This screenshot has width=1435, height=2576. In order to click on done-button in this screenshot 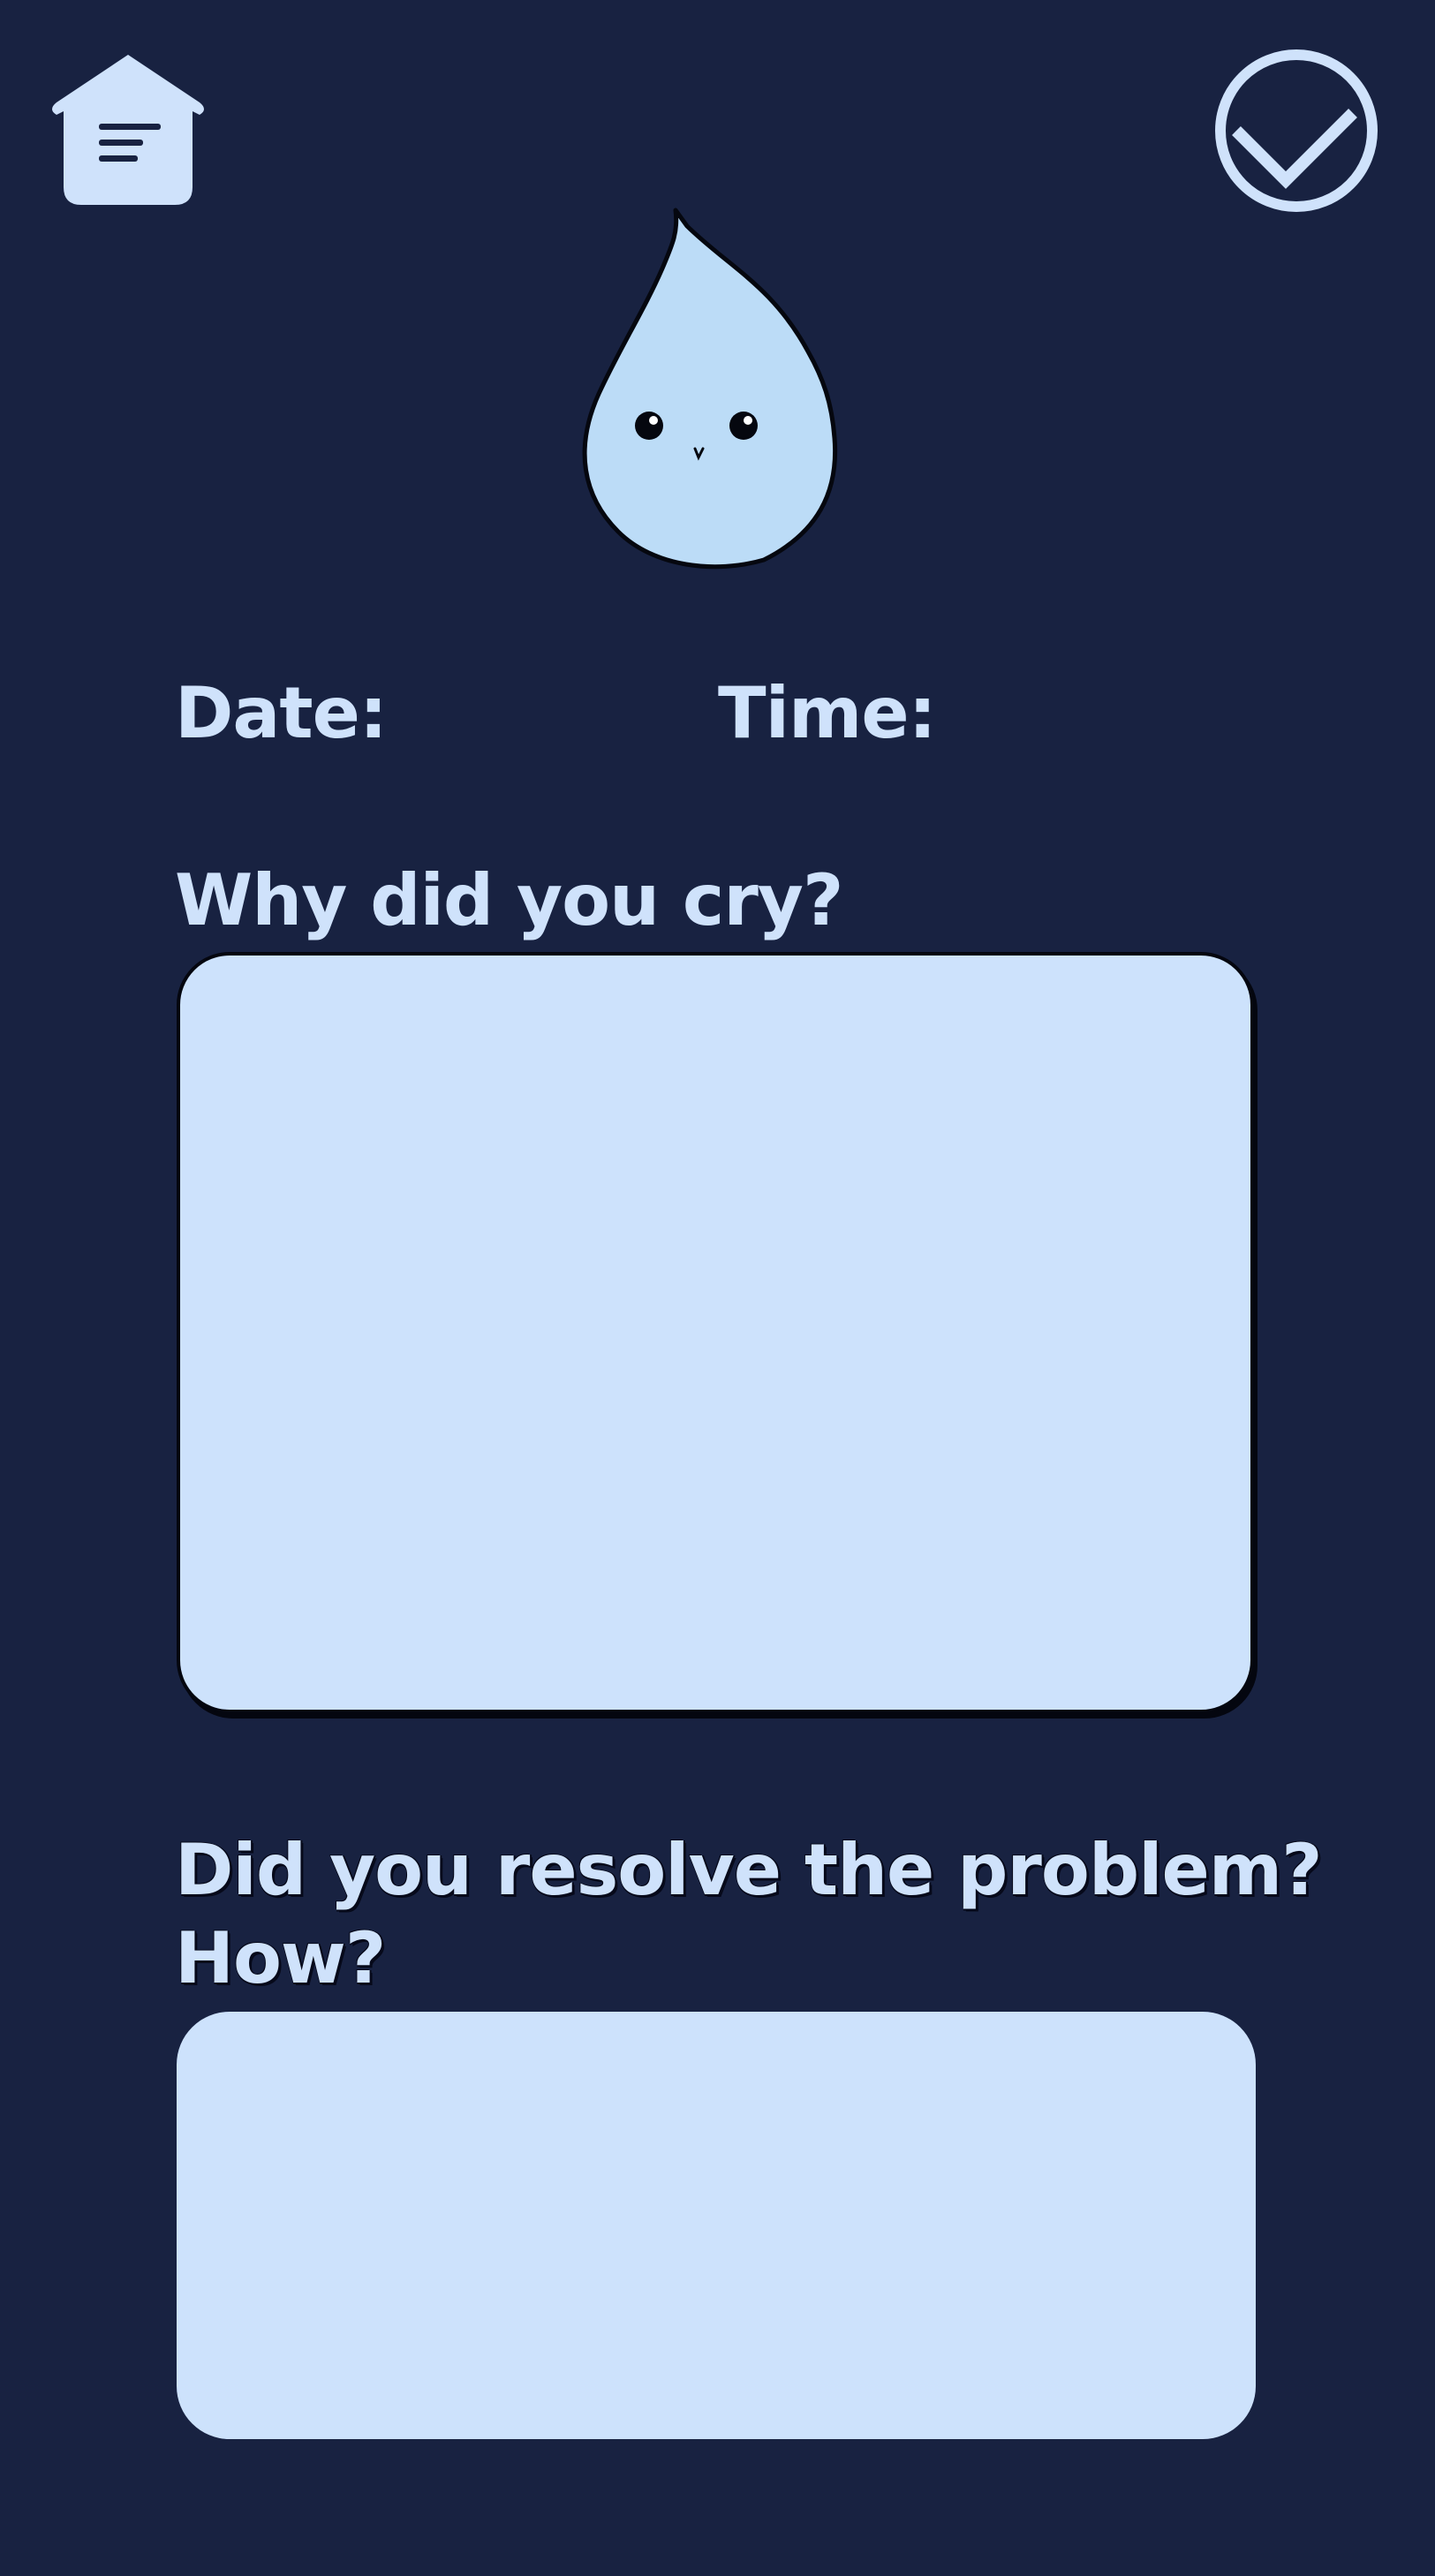, I will do `click(1296, 131)`.